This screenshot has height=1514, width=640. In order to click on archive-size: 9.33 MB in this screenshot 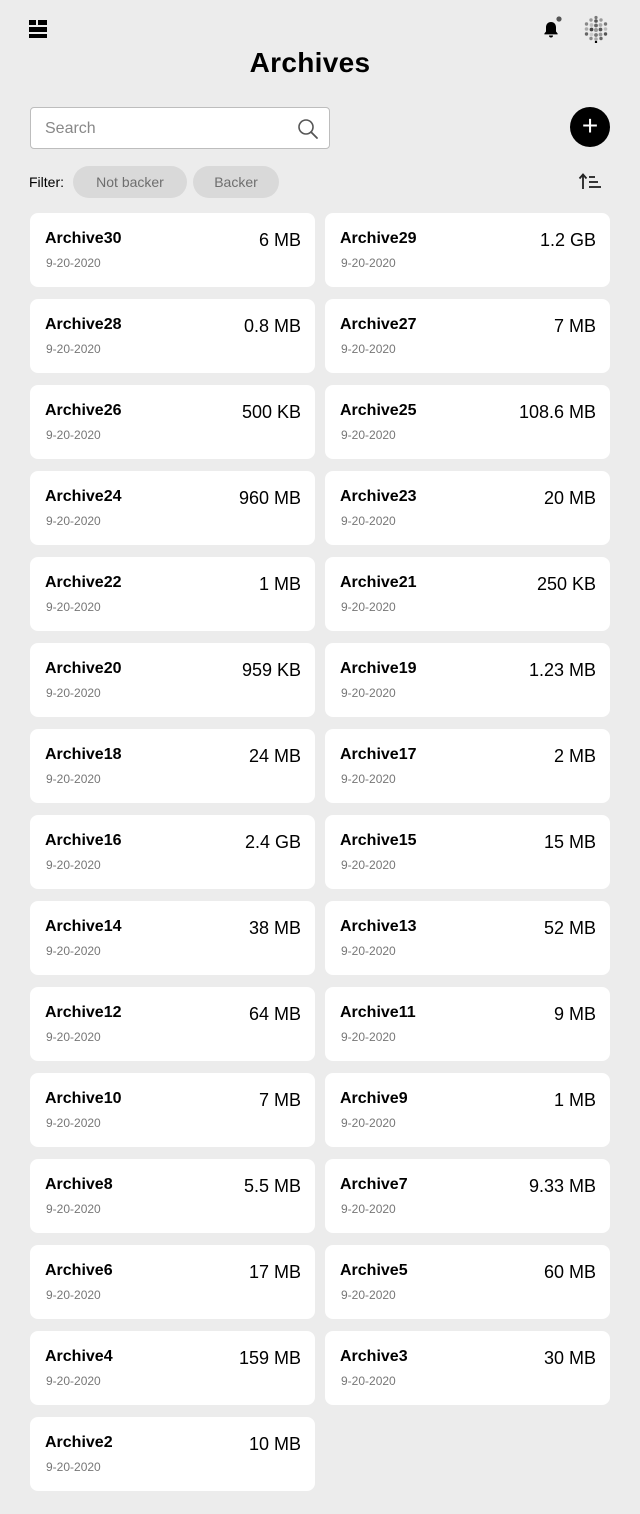, I will do `click(562, 1186)`.